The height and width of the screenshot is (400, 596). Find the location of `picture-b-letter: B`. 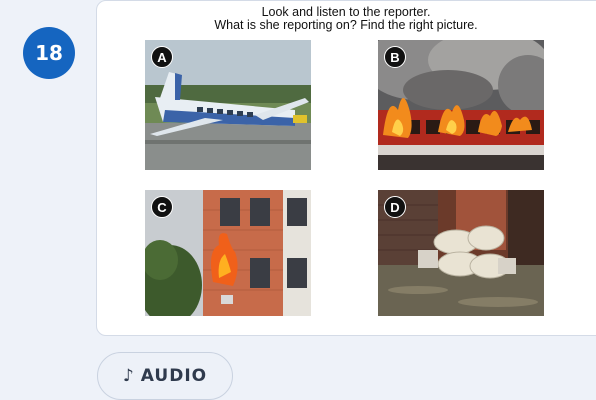

picture-b-letter: B is located at coordinates (395, 57).